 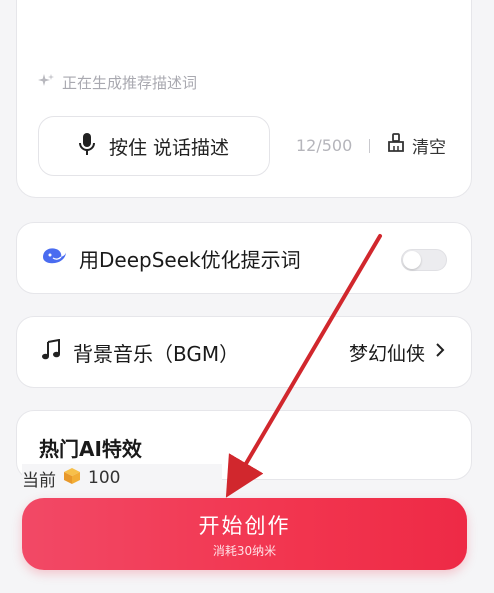 What do you see at coordinates (51, 352) in the screenshot?
I see `music-note-icon` at bounding box center [51, 352].